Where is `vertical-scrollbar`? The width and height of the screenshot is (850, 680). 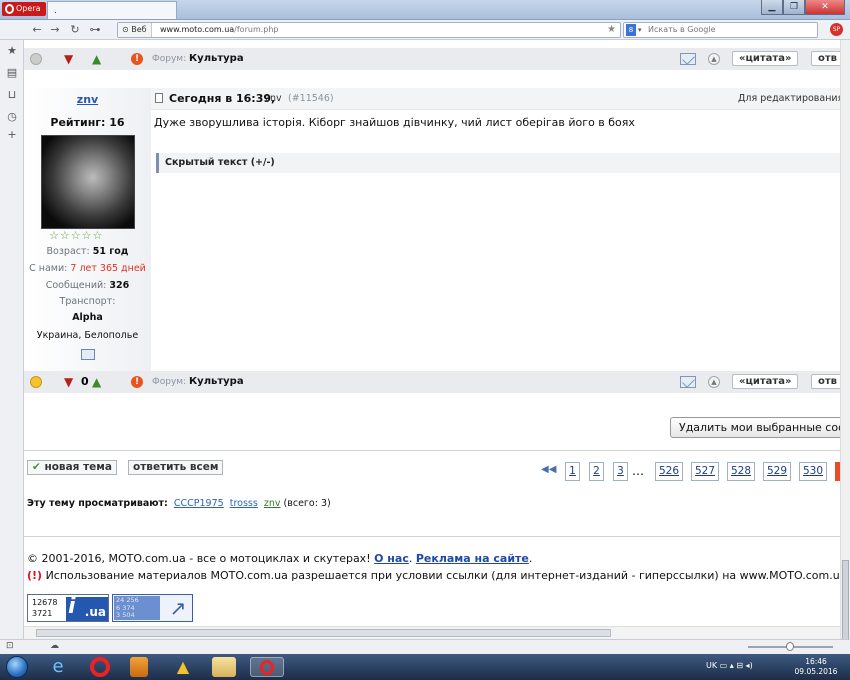
vertical-scrollbar is located at coordinates (845, 346).